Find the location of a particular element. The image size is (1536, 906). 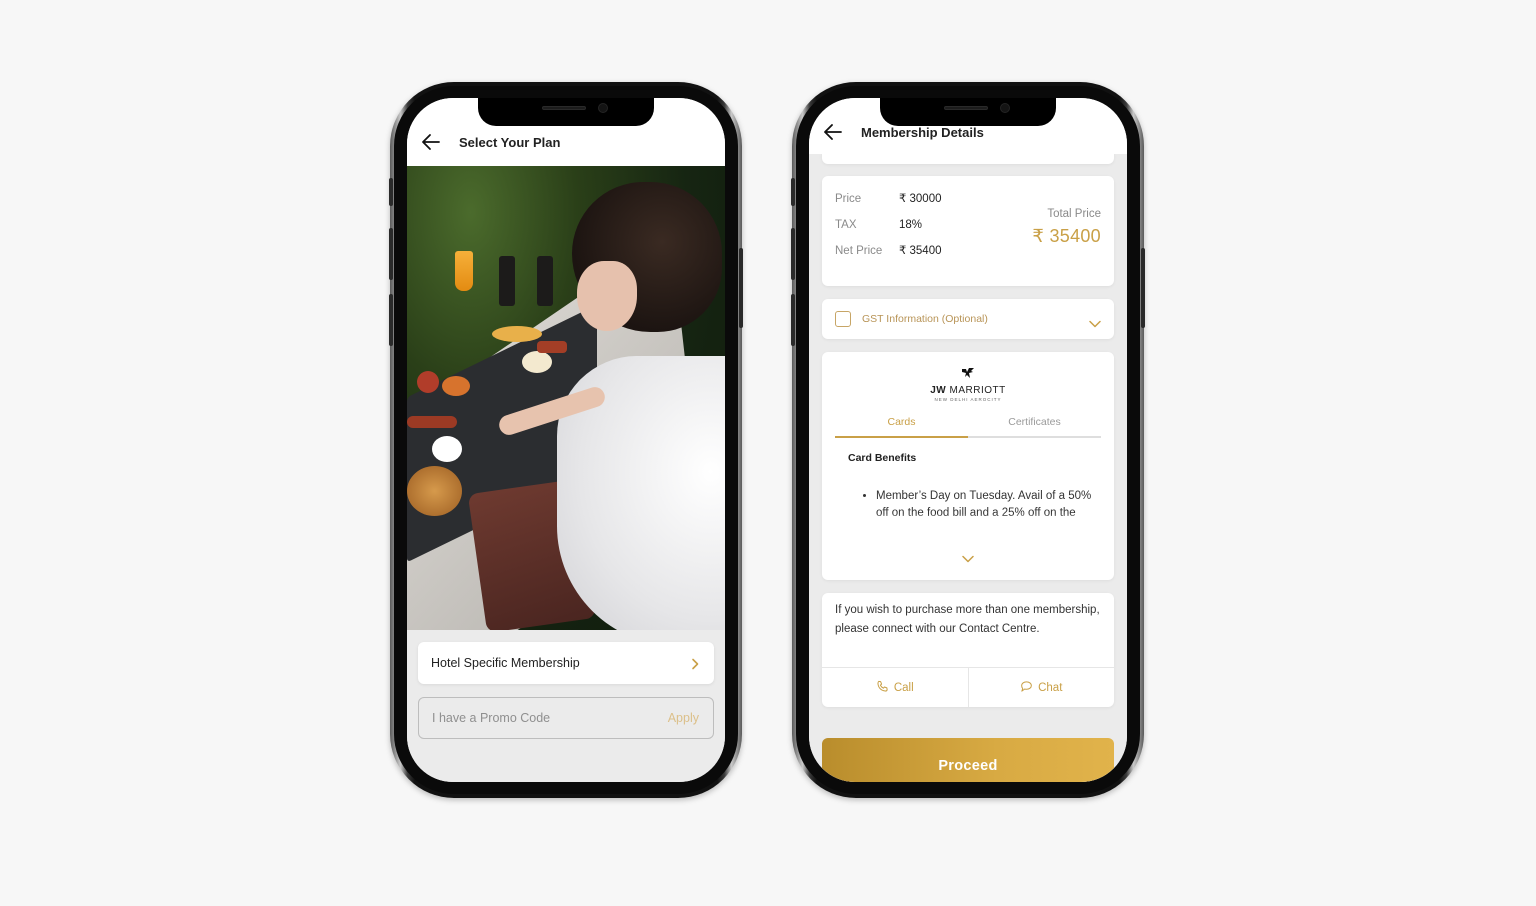

total-price: Total Price ₹ 35400 is located at coordinates (1066, 231).